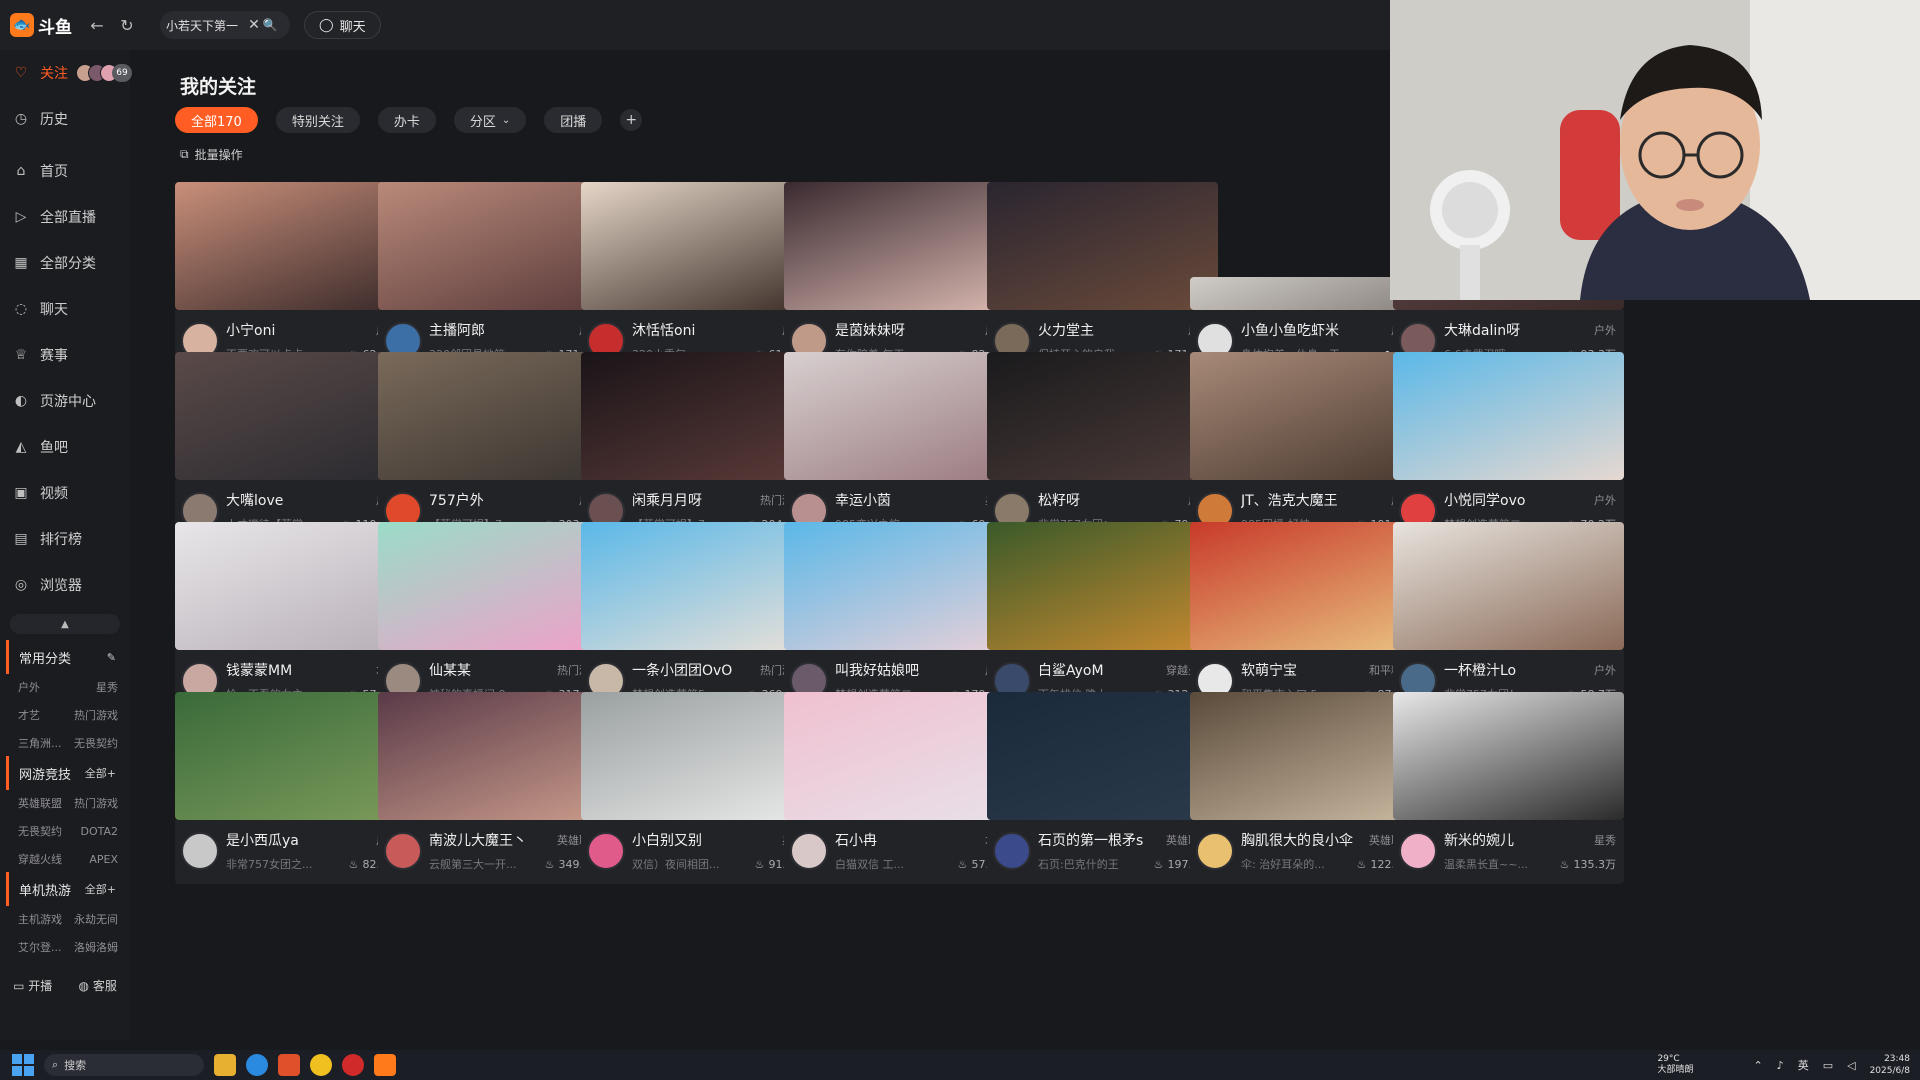 The image size is (1920, 1080). What do you see at coordinates (895, 500) in the screenshot?
I see `streamer-name: 幸运小茵` at bounding box center [895, 500].